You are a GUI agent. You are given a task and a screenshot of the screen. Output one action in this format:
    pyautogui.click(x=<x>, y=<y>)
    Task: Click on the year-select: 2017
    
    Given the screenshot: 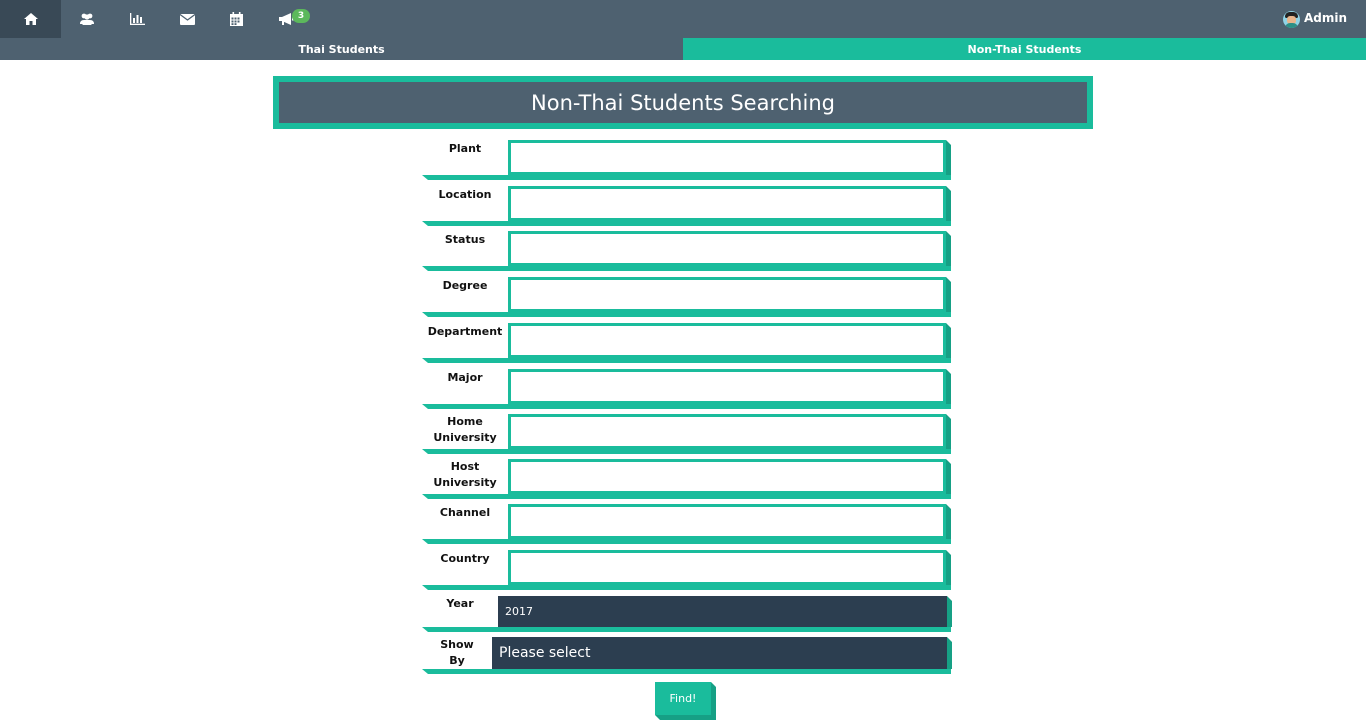 What is the action you would take?
    pyautogui.click(x=722, y=611)
    